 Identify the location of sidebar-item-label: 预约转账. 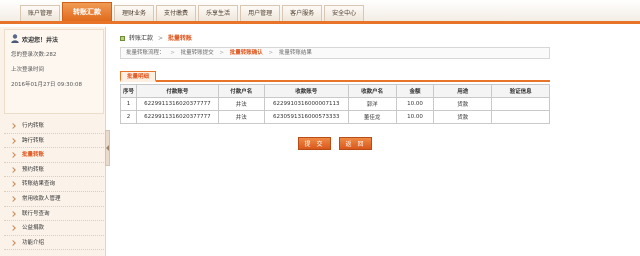
(33, 169).